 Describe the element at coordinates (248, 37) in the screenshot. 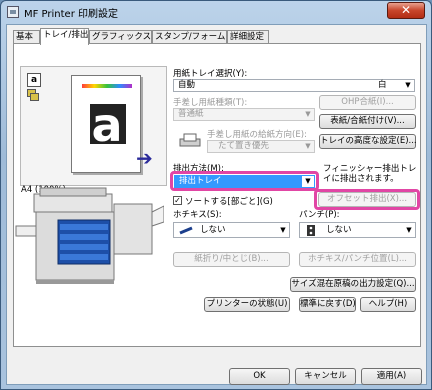

I see `tab-advanced: 詳細設定` at that location.